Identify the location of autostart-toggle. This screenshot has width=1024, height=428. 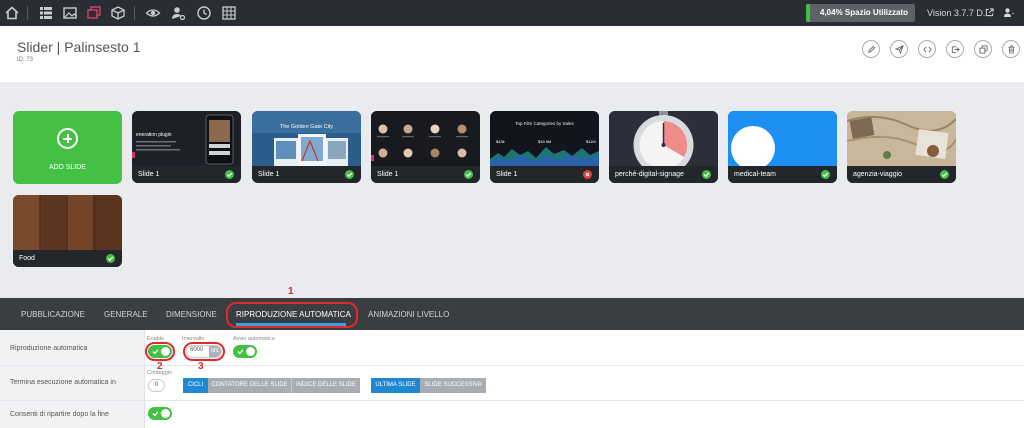
(245, 351).